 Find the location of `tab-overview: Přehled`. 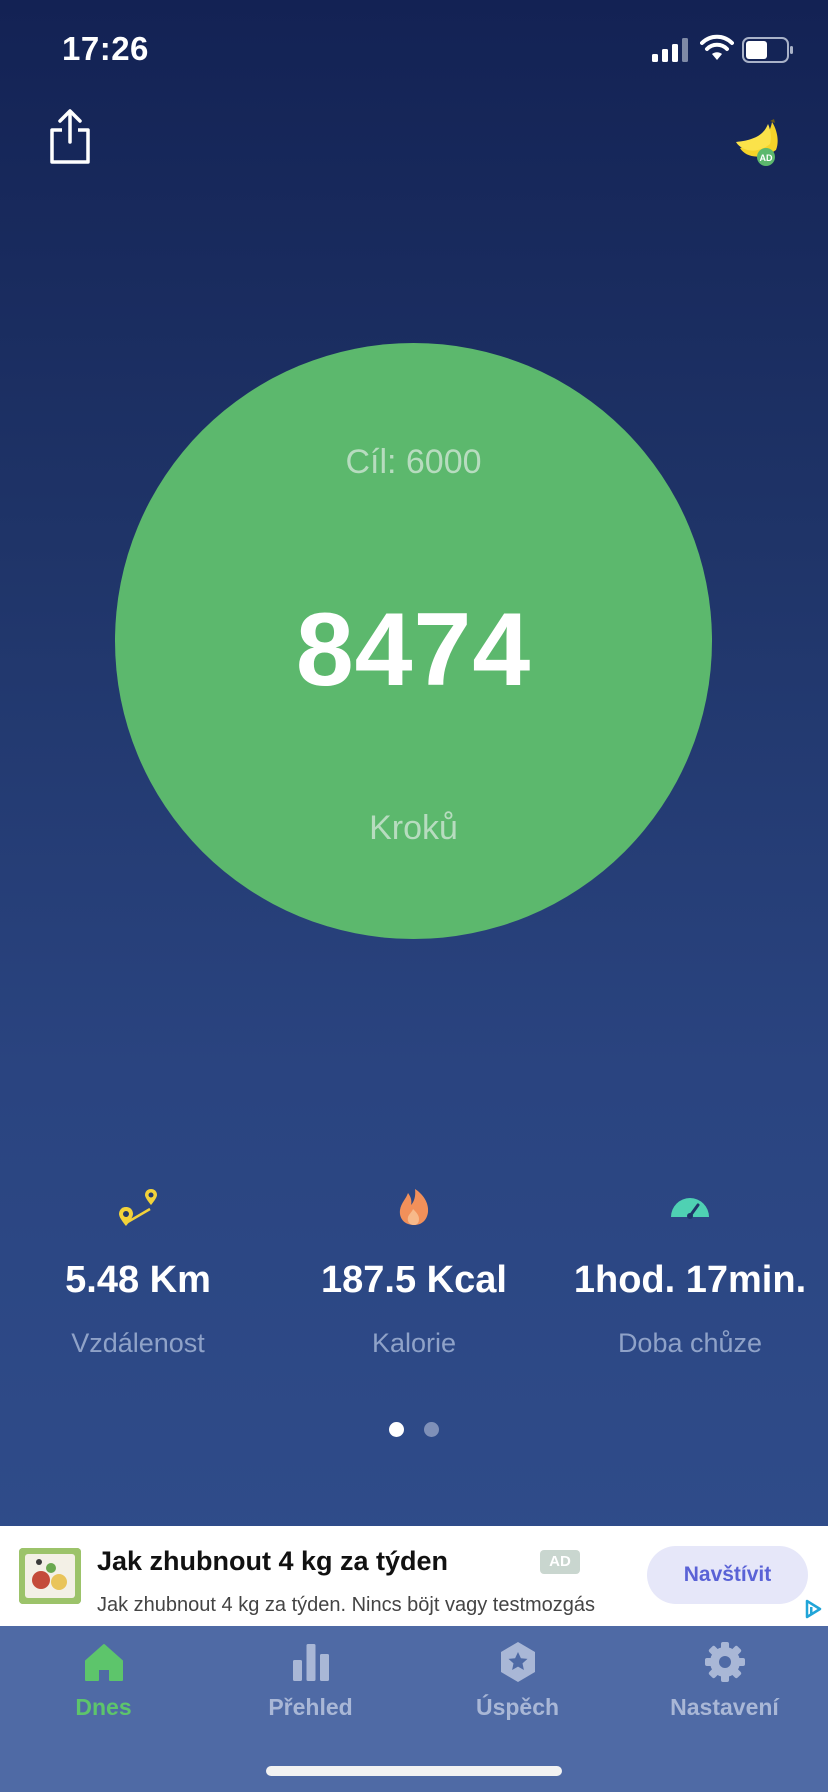

tab-overview: Přehled is located at coordinates (310, 1695).